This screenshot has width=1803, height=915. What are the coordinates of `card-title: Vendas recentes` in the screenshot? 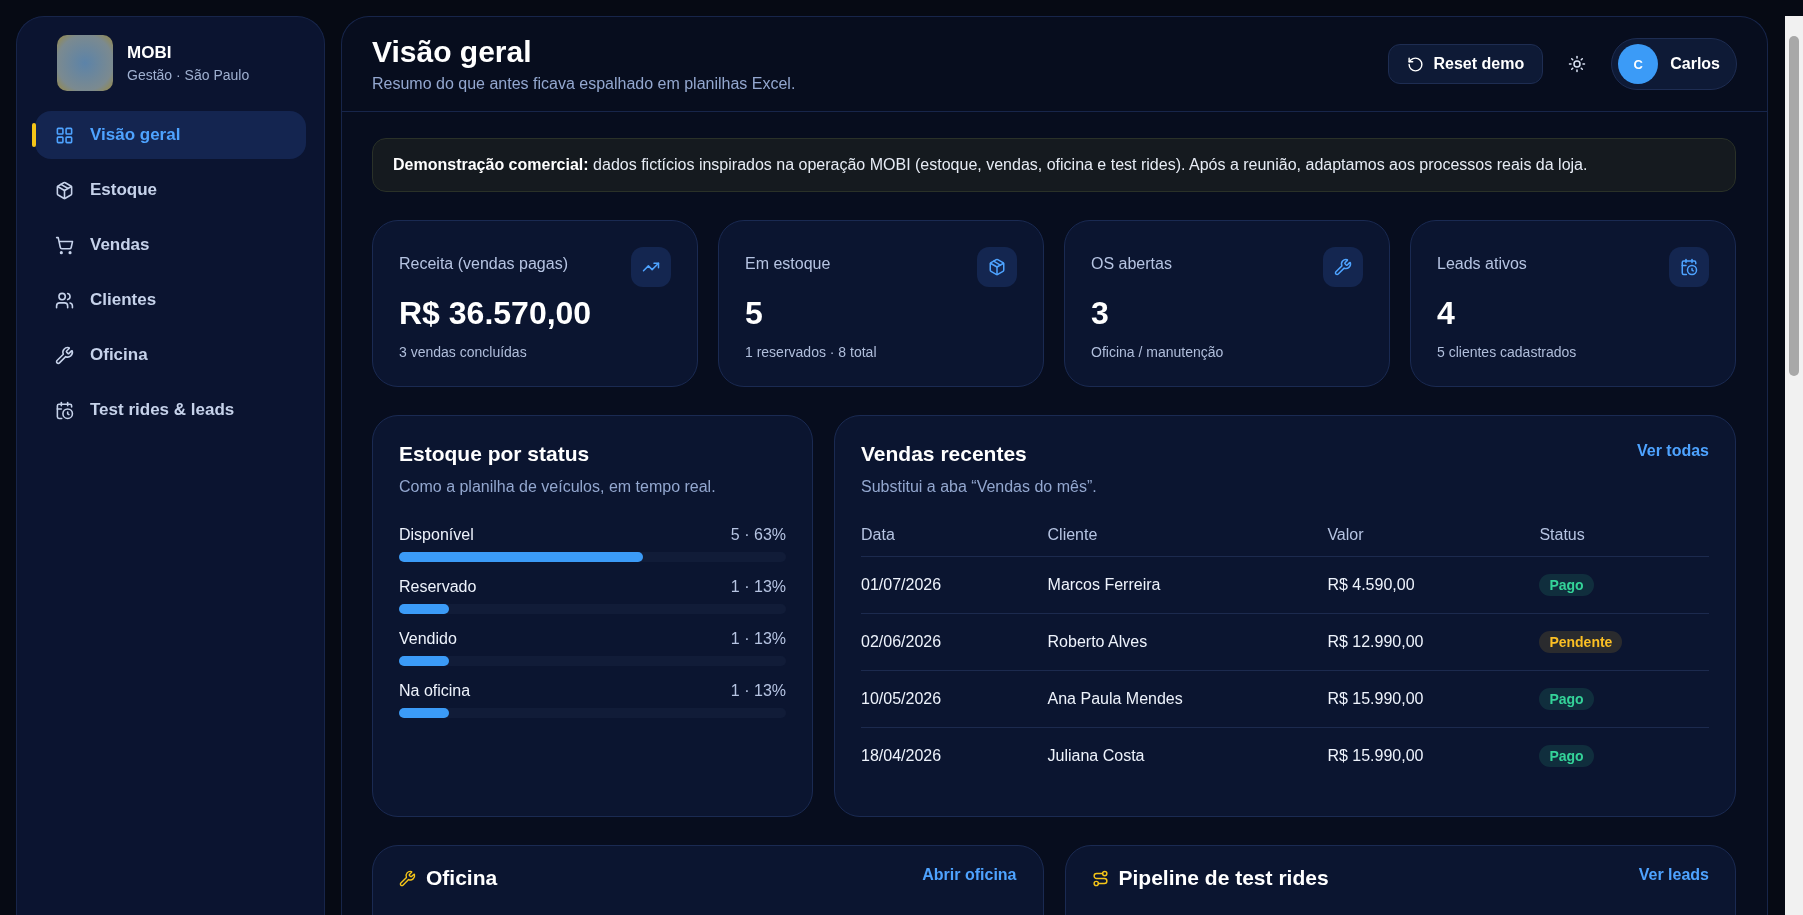 It's located at (944, 454).